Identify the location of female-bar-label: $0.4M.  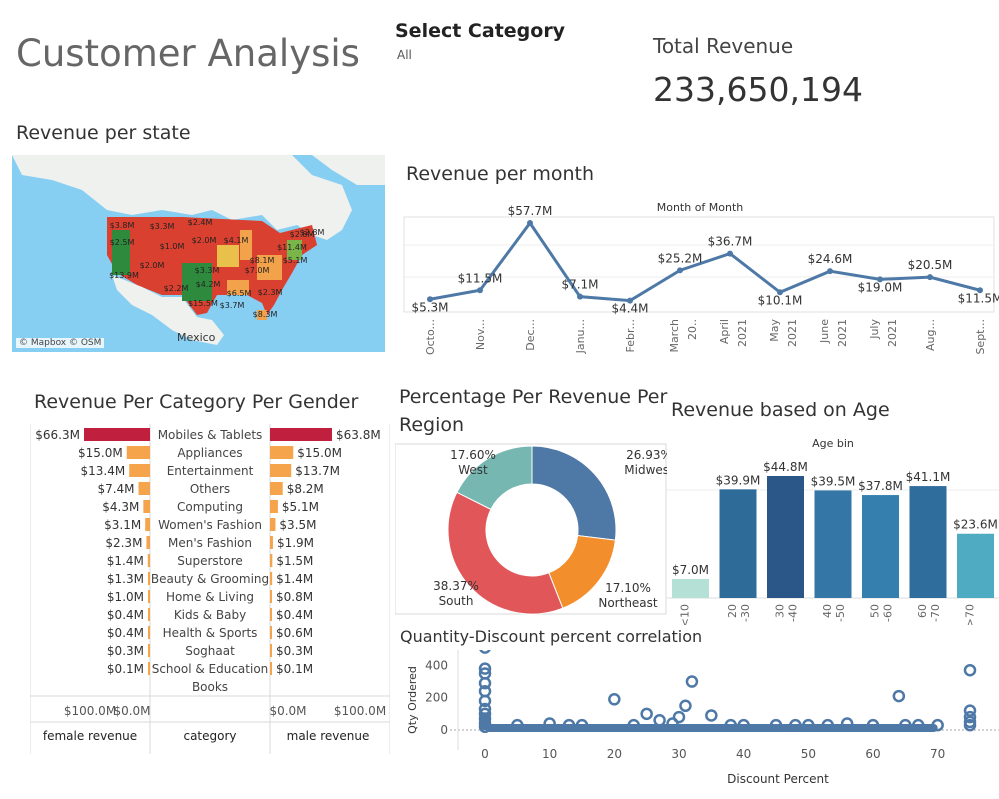
(125, 615).